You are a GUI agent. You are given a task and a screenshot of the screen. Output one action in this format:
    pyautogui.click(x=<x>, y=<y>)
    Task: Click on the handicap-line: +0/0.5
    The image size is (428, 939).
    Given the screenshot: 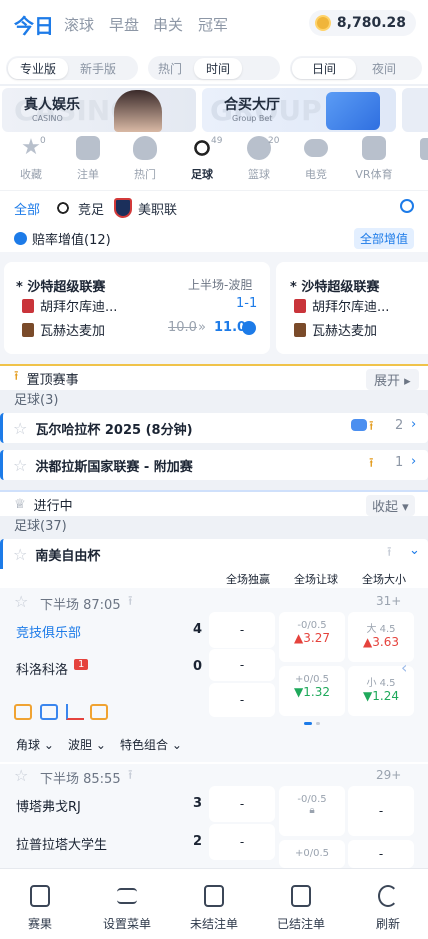 What is the action you would take?
    pyautogui.click(x=311, y=679)
    